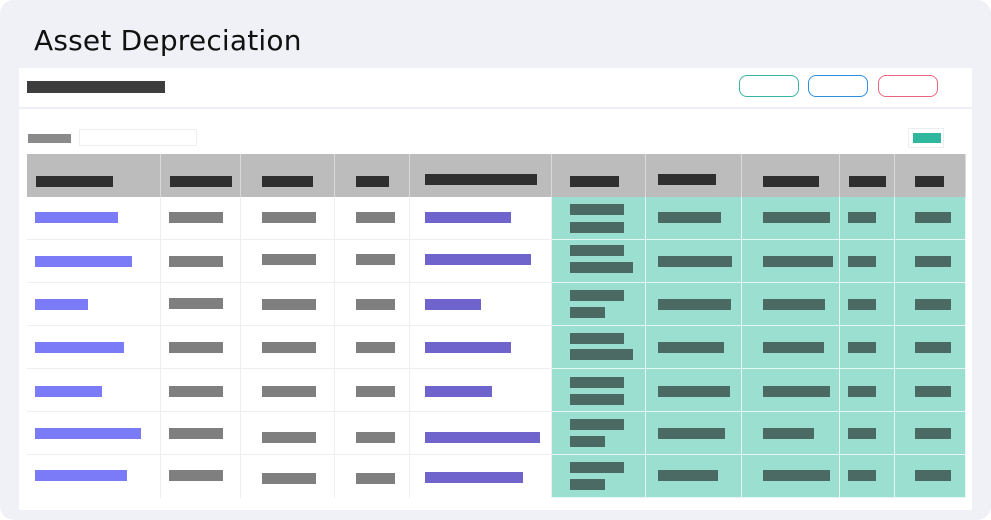 This screenshot has width=991, height=520. I want to click on panel-header, so click(495, 88).